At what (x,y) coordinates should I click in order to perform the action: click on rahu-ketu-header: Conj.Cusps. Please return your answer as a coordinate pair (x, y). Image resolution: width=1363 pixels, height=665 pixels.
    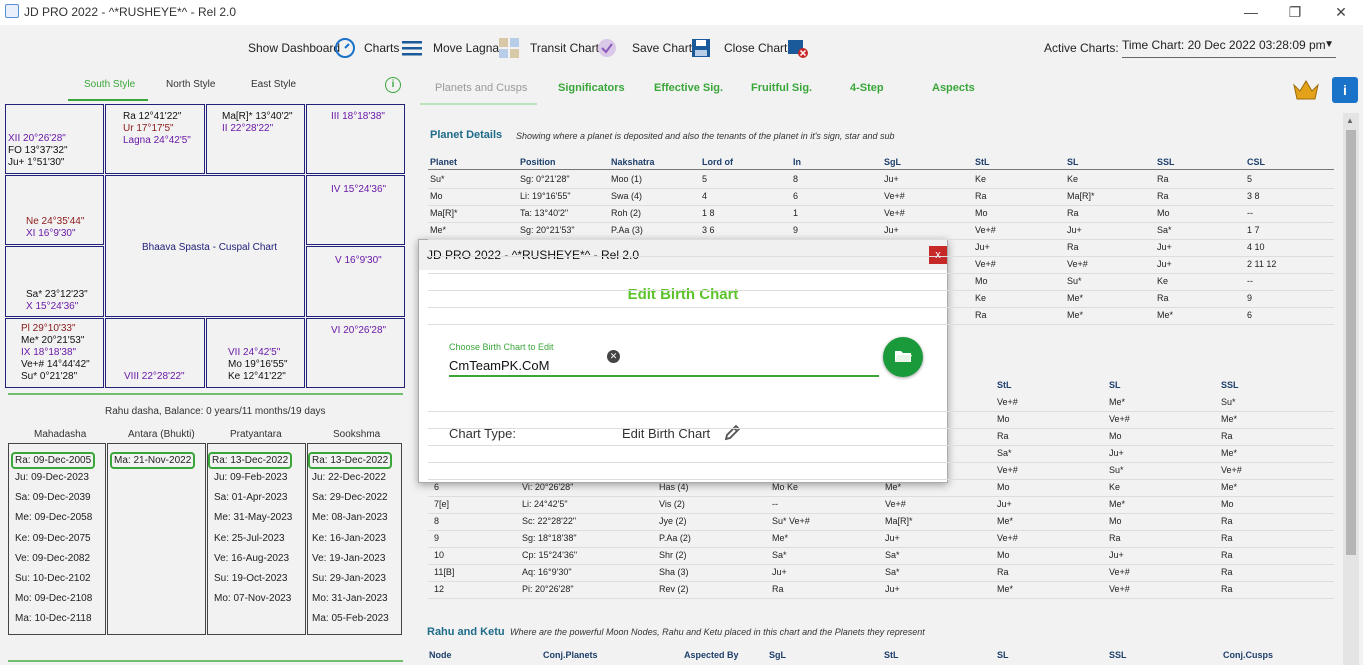
    Looking at the image, I should click on (1248, 655).